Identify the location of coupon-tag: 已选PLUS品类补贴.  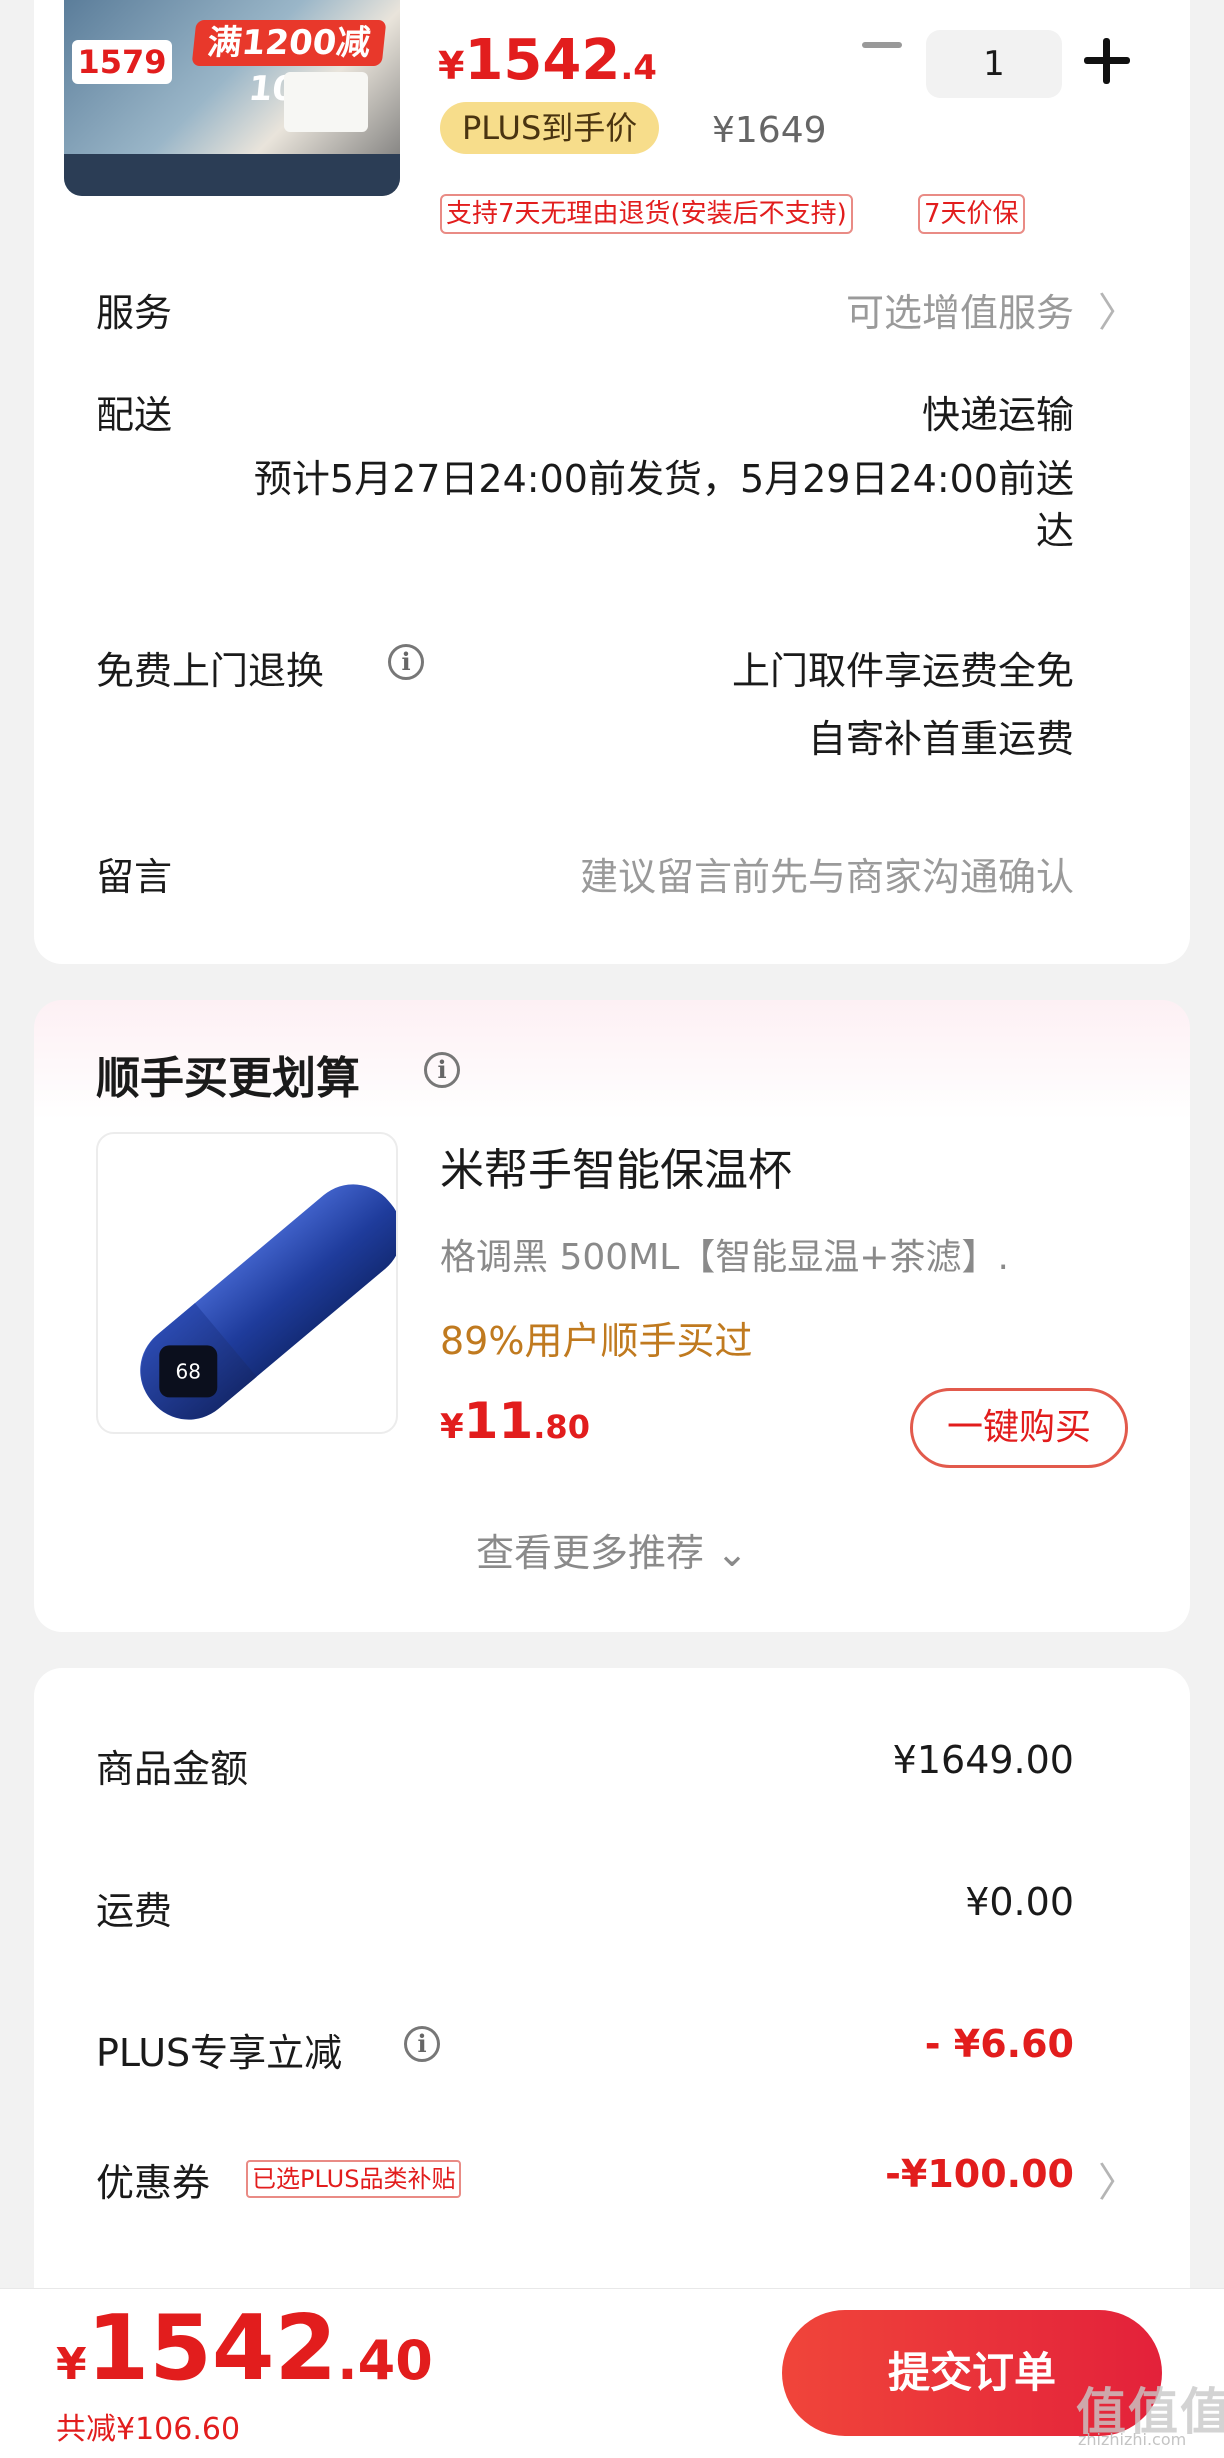
(354, 2179).